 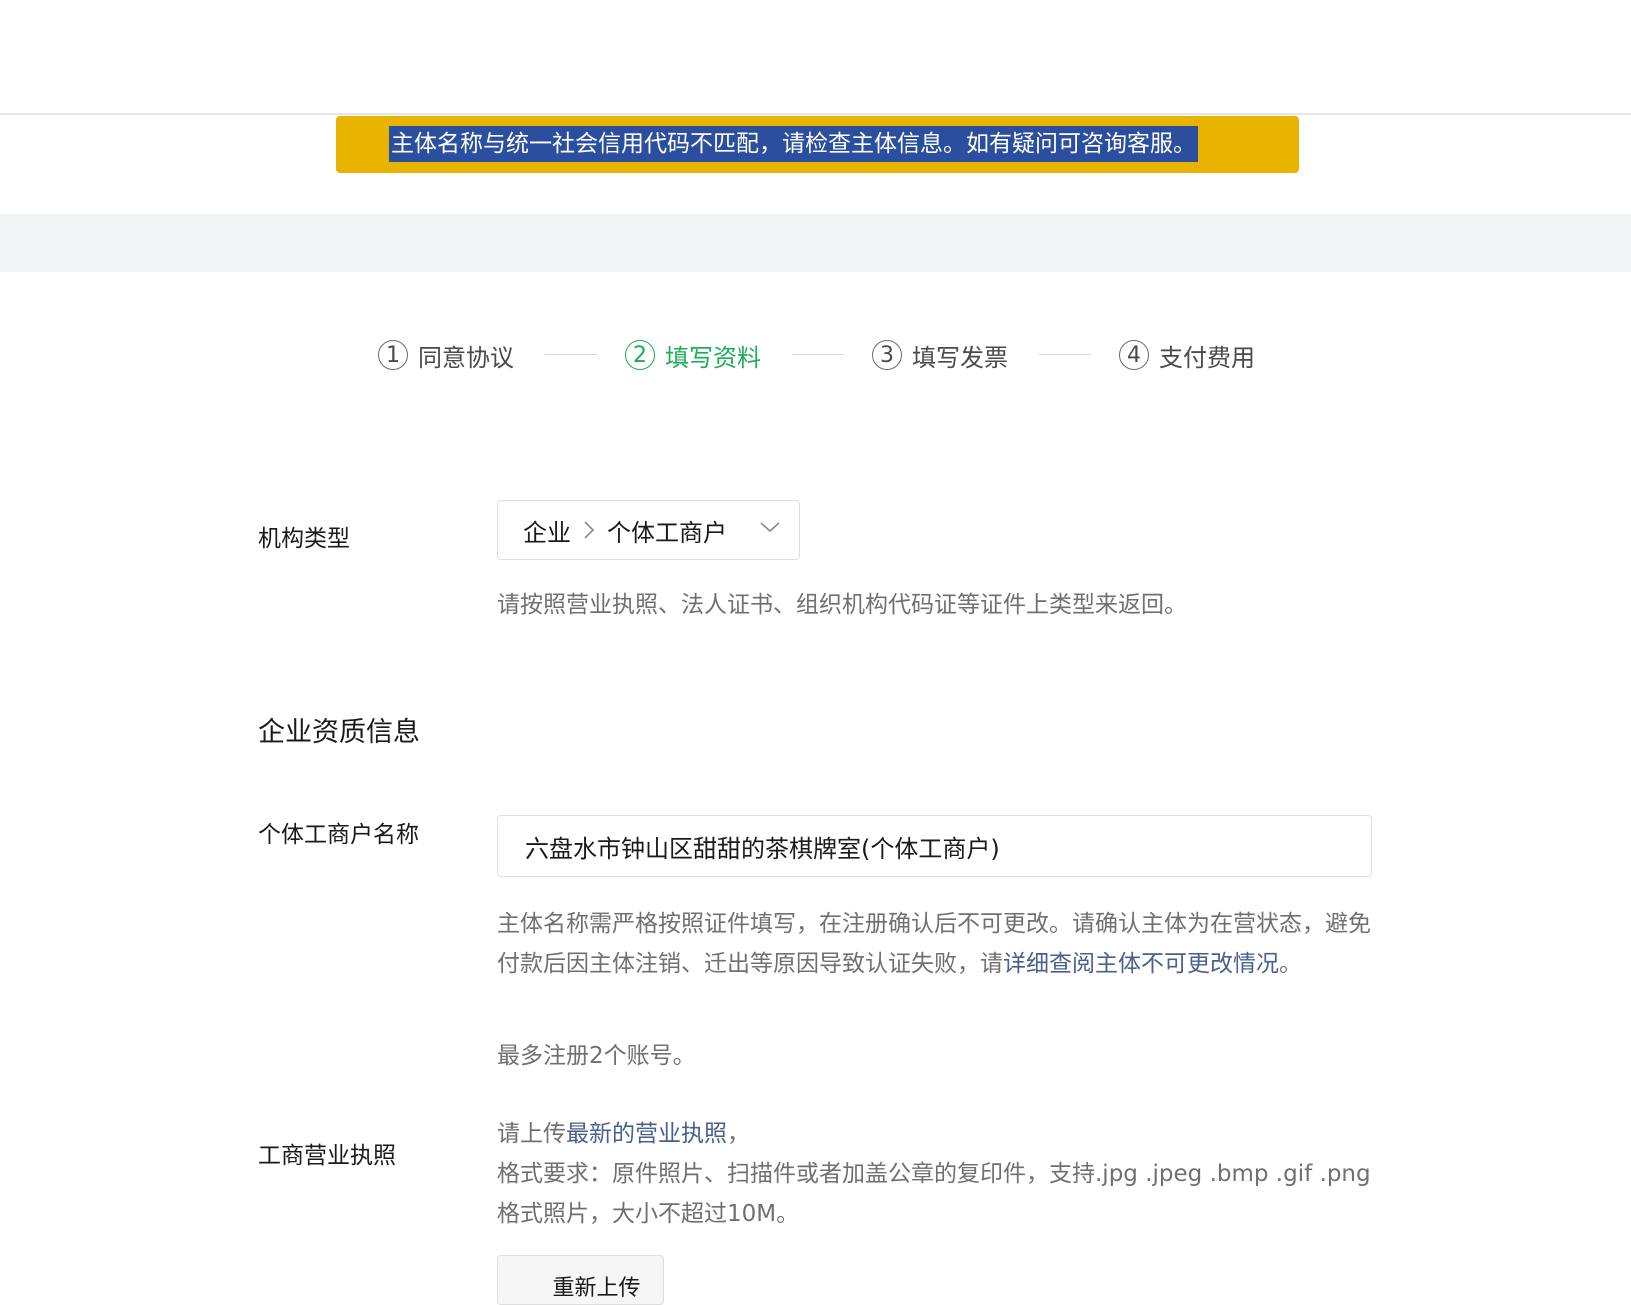 I want to click on step-pay-fee: 4 支付费用, so click(x=1187, y=355).